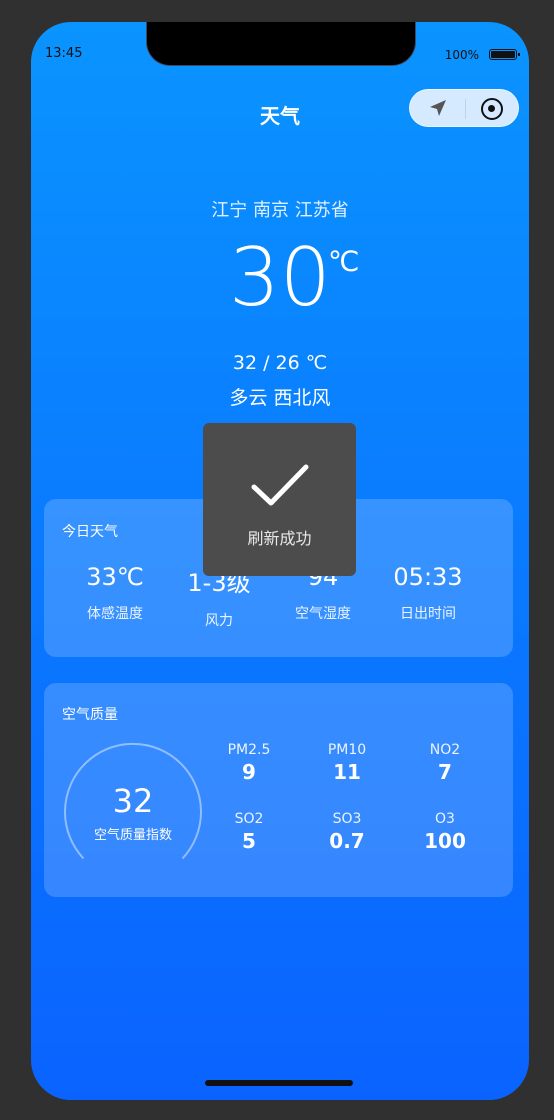  Describe the element at coordinates (280, 363) in the screenshot. I see `temperature-range: 32 / 26 ℃` at that location.